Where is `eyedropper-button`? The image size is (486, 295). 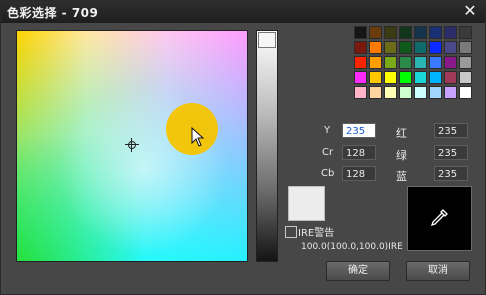
eyedropper-button is located at coordinates (439, 218).